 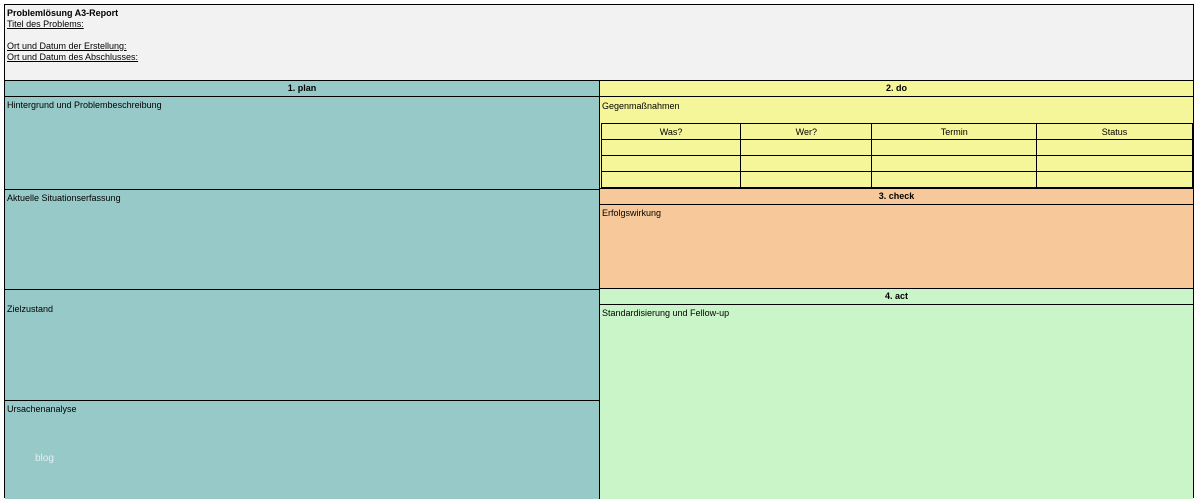 I want to click on effect-box: Erfolgswirkung, so click(x=896, y=246).